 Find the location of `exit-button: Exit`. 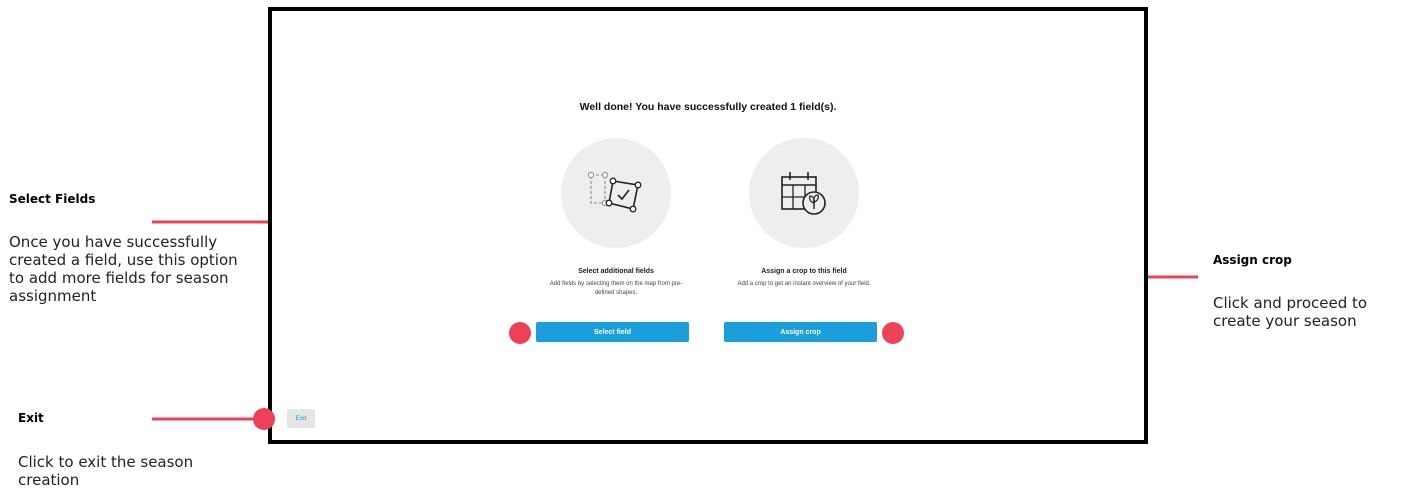

exit-button: Exit is located at coordinates (301, 418).